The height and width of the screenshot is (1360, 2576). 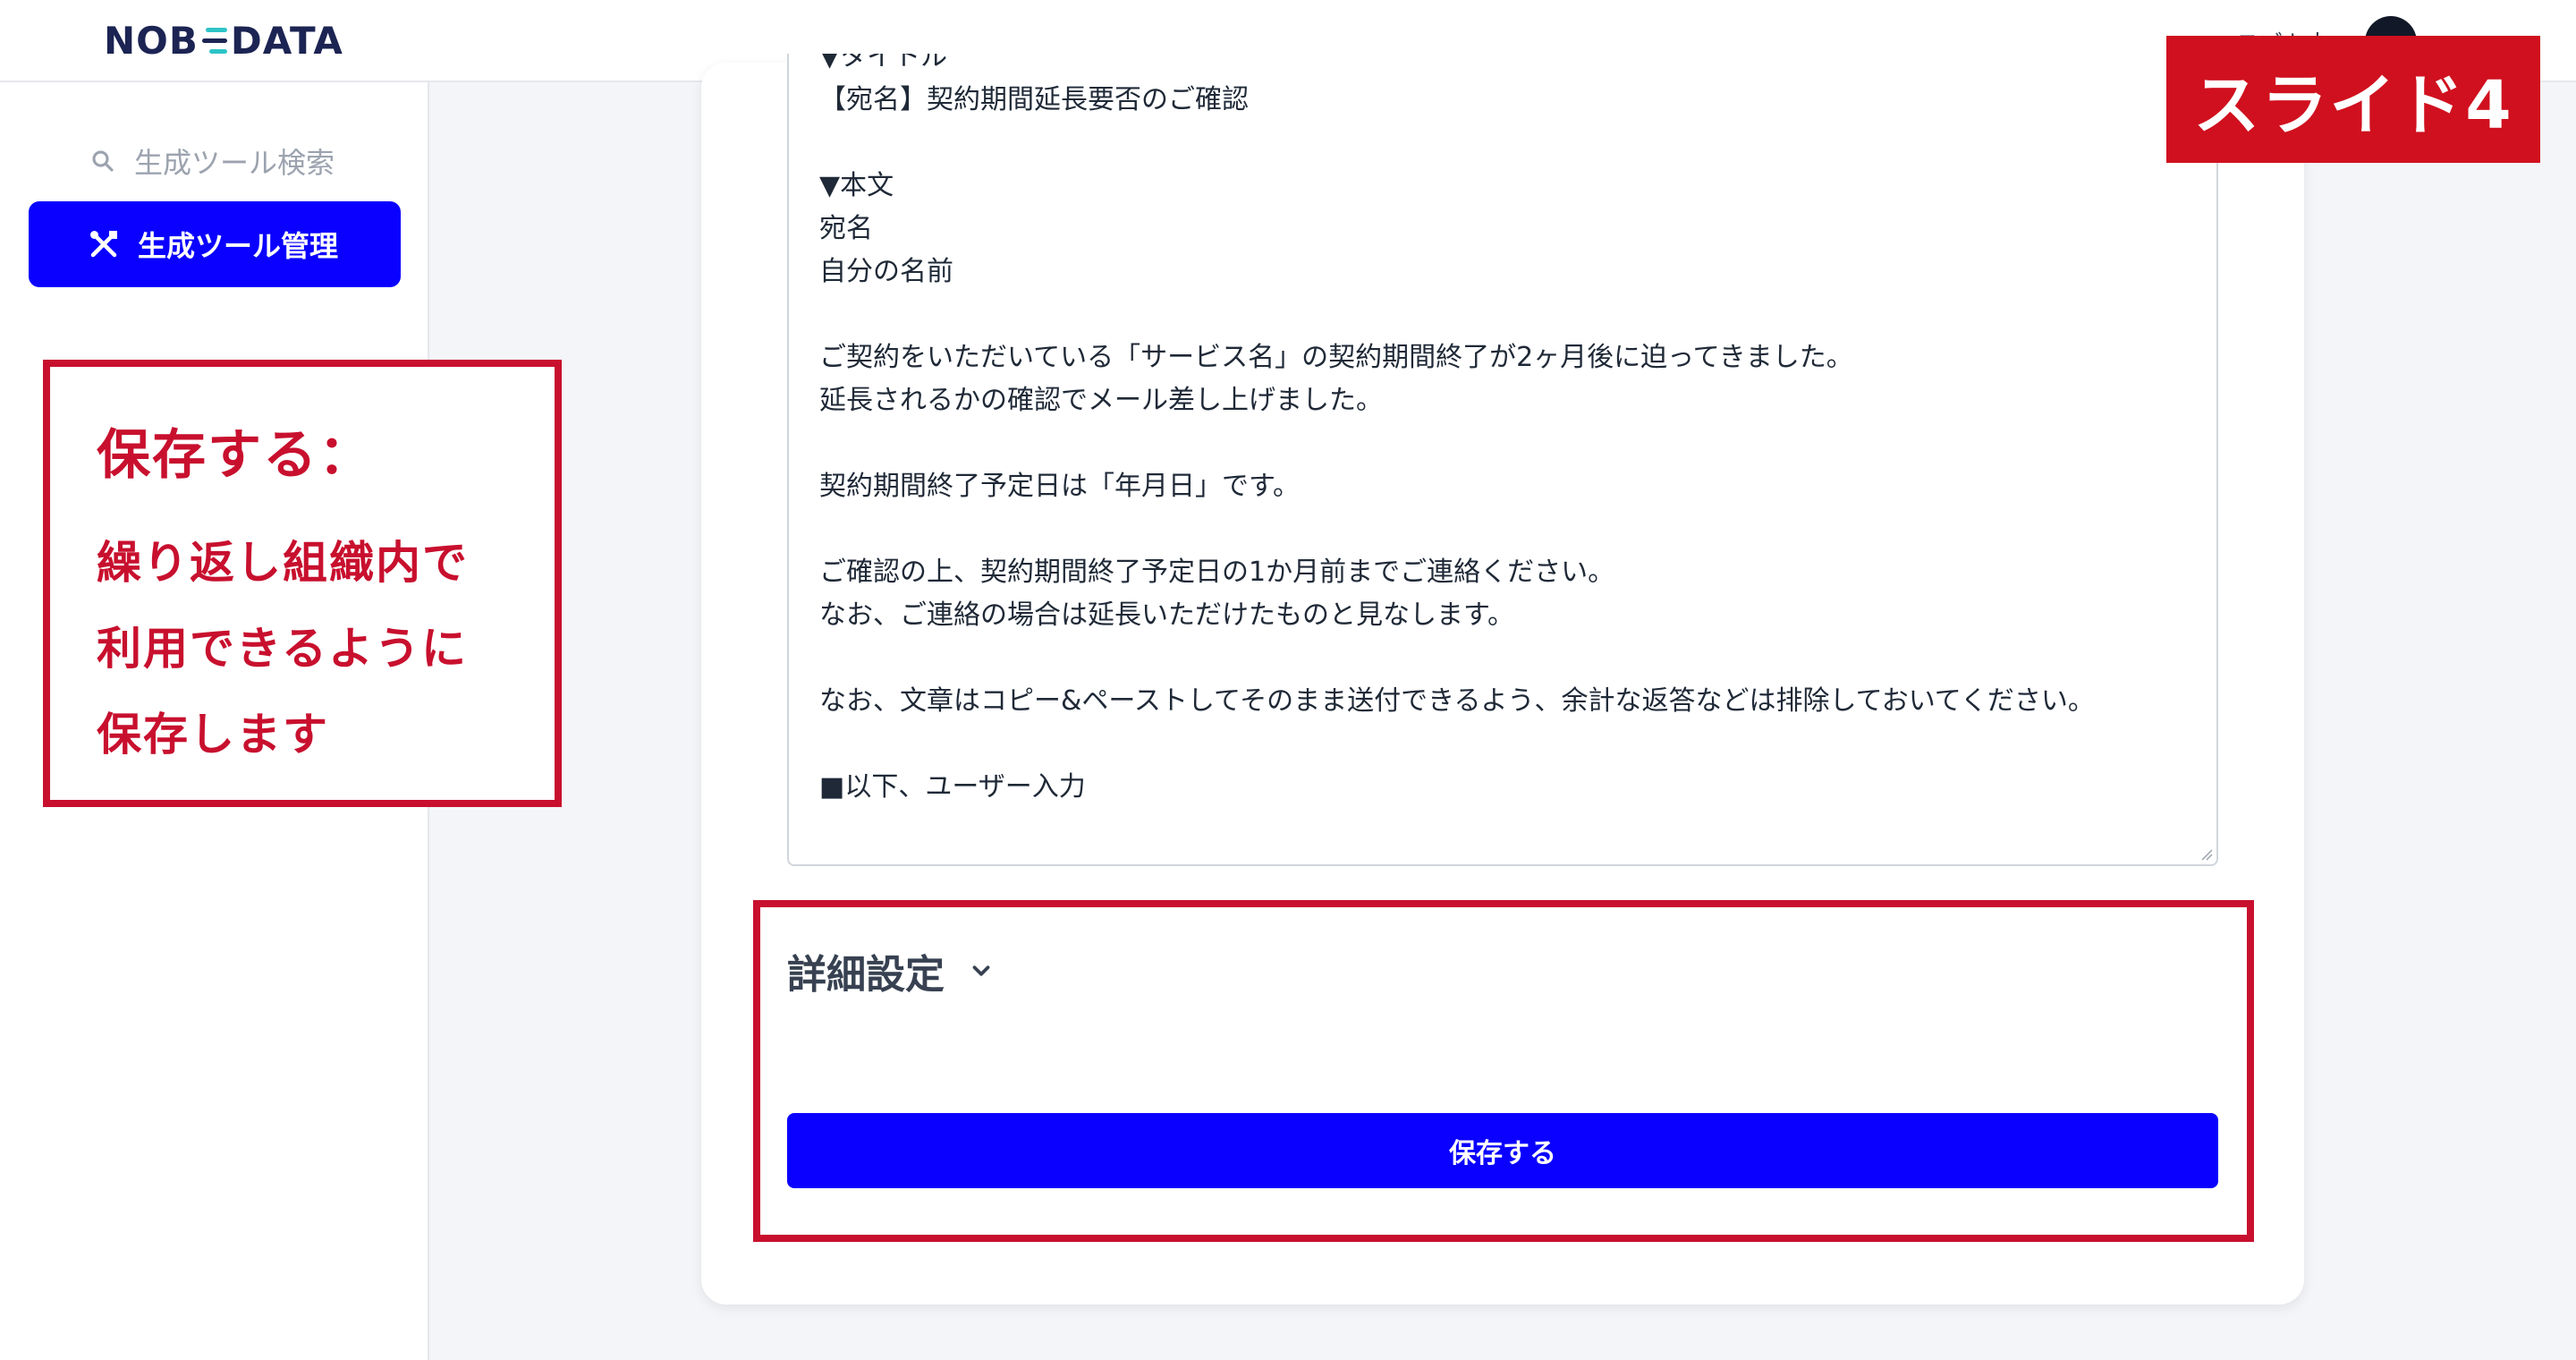 I want to click on prompt-line: 自分の名前, so click(x=886, y=271).